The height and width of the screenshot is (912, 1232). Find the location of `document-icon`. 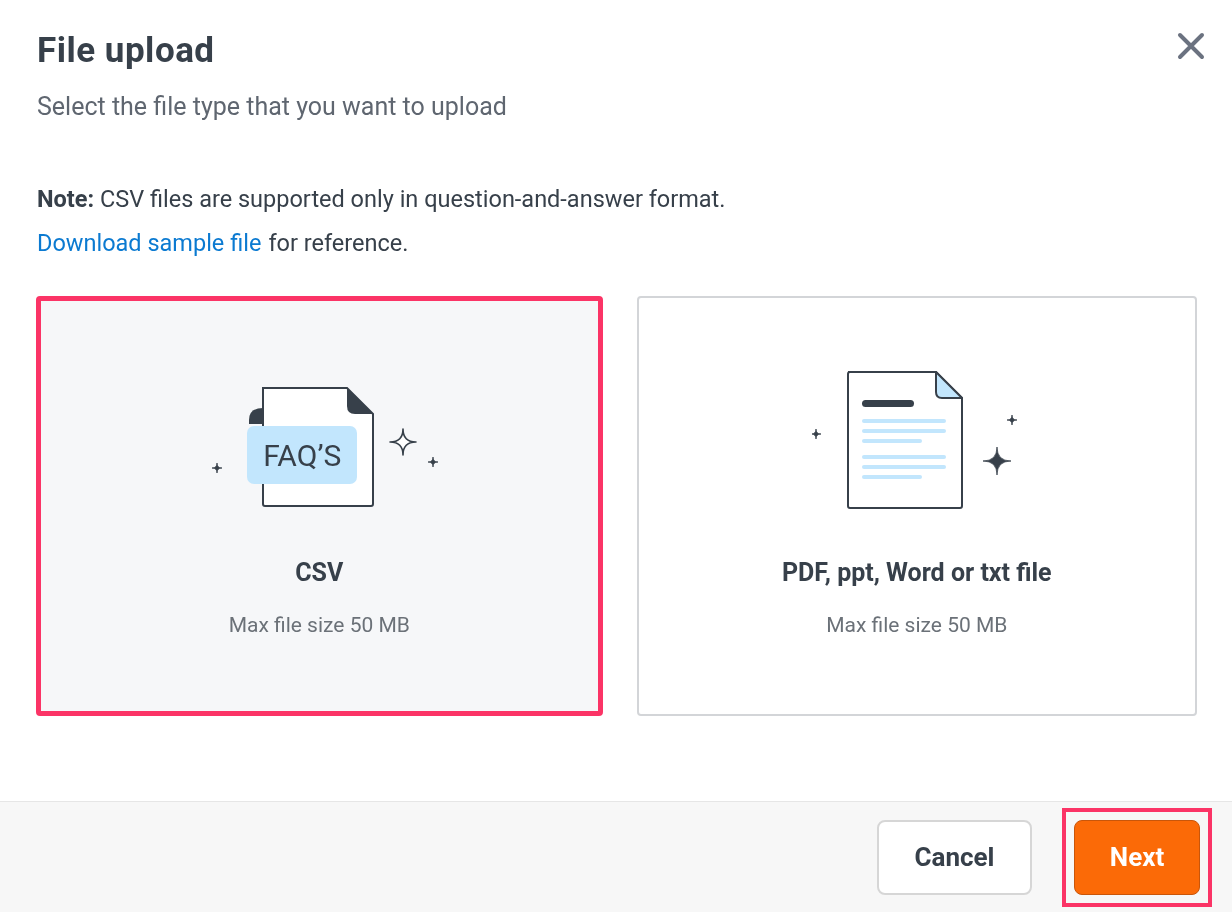

document-icon is located at coordinates (904, 440).